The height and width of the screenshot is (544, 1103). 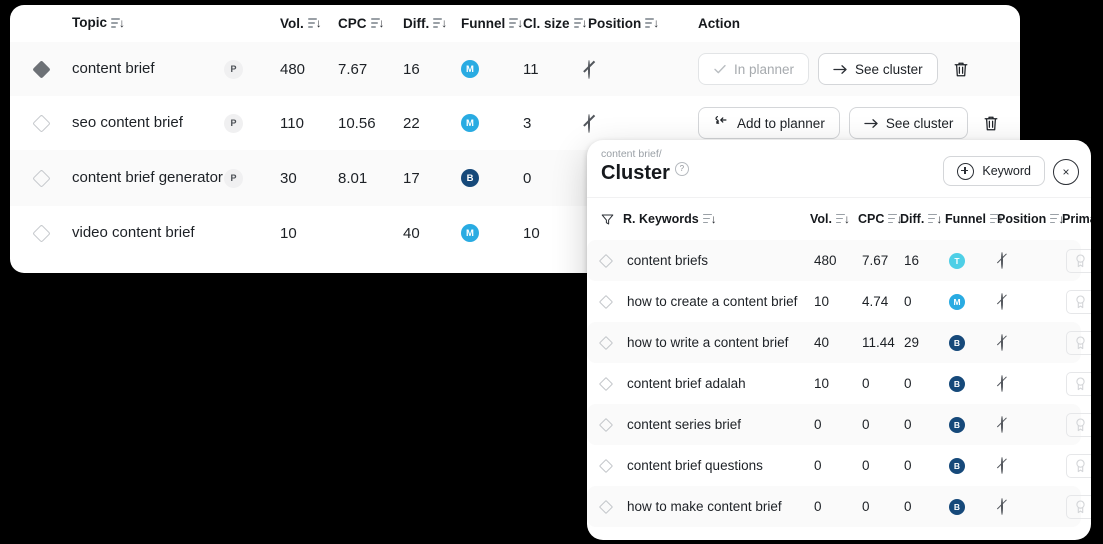 I want to click on add-to-planner-button: Add to planner, so click(x=769, y=123).